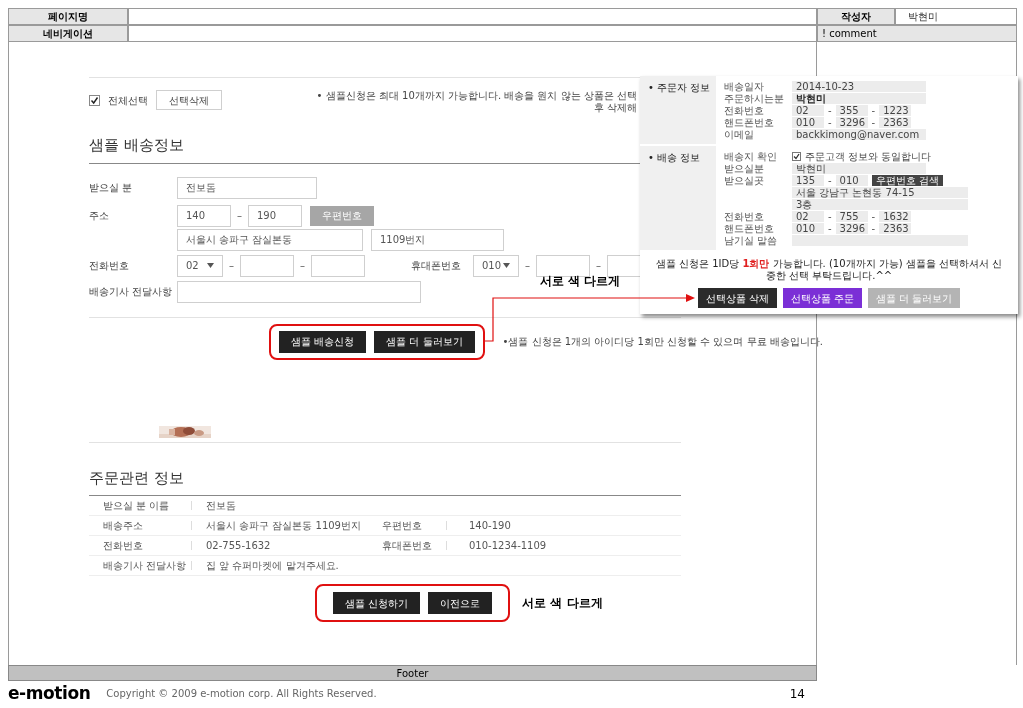 The height and width of the screenshot is (708, 1023). I want to click on value-field: 135, so click(808, 180).